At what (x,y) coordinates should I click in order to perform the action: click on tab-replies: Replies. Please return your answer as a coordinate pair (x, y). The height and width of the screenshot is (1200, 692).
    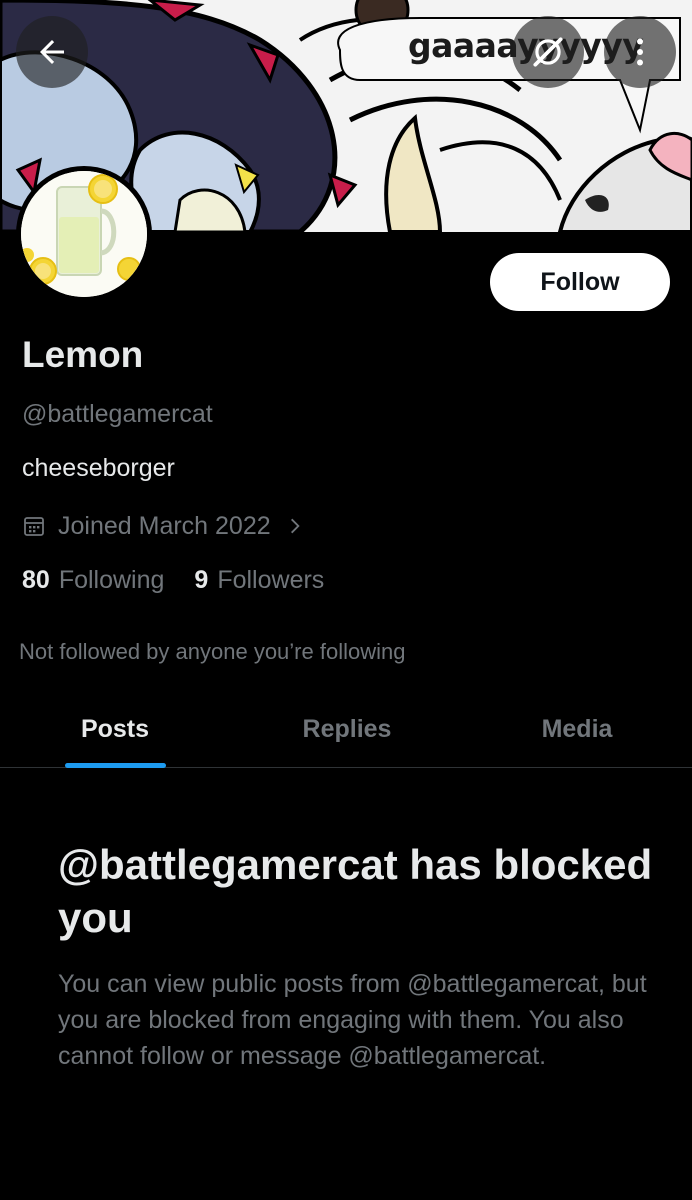
    Looking at the image, I should click on (347, 729).